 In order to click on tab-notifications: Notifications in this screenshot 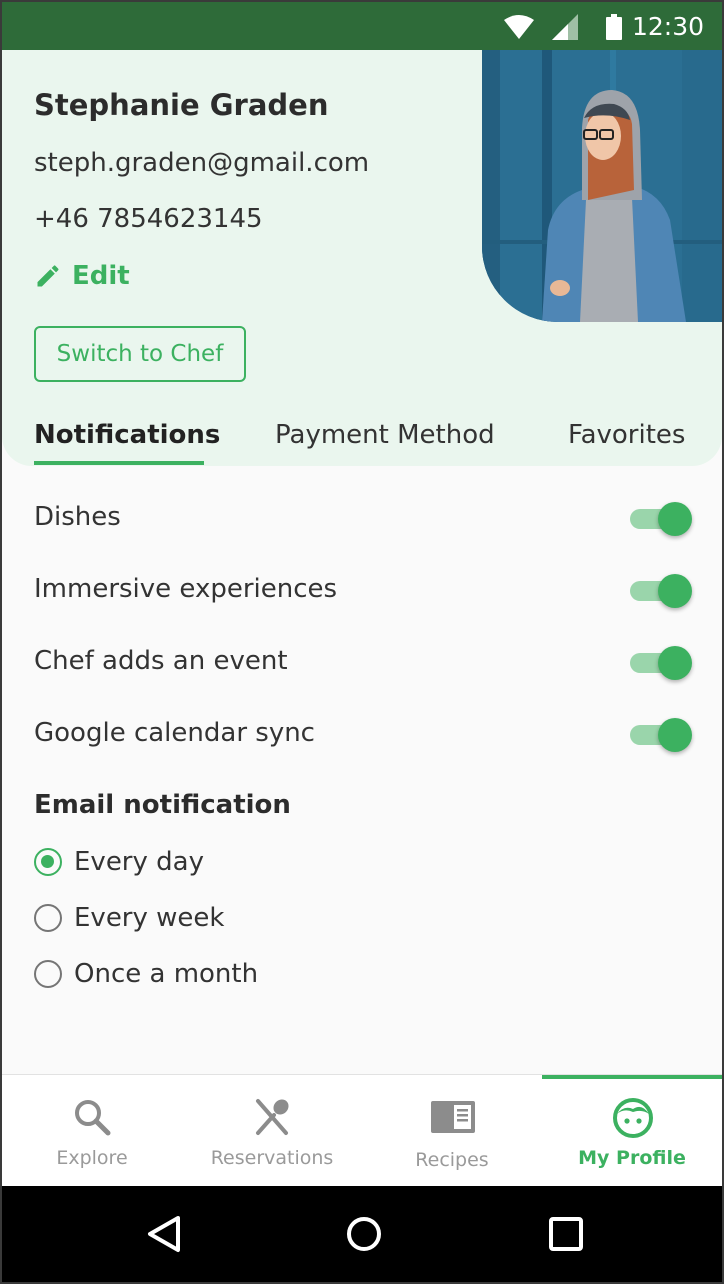, I will do `click(127, 435)`.